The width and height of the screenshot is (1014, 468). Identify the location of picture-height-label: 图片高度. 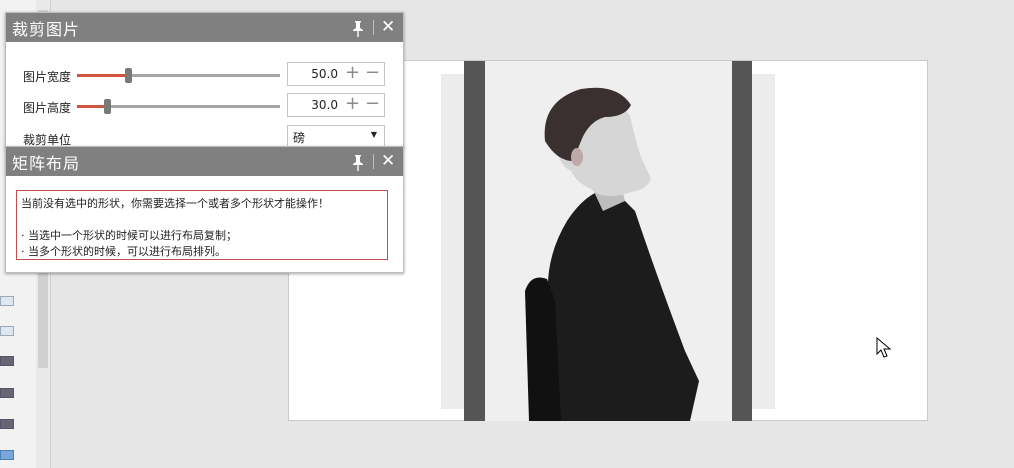
(47, 108).